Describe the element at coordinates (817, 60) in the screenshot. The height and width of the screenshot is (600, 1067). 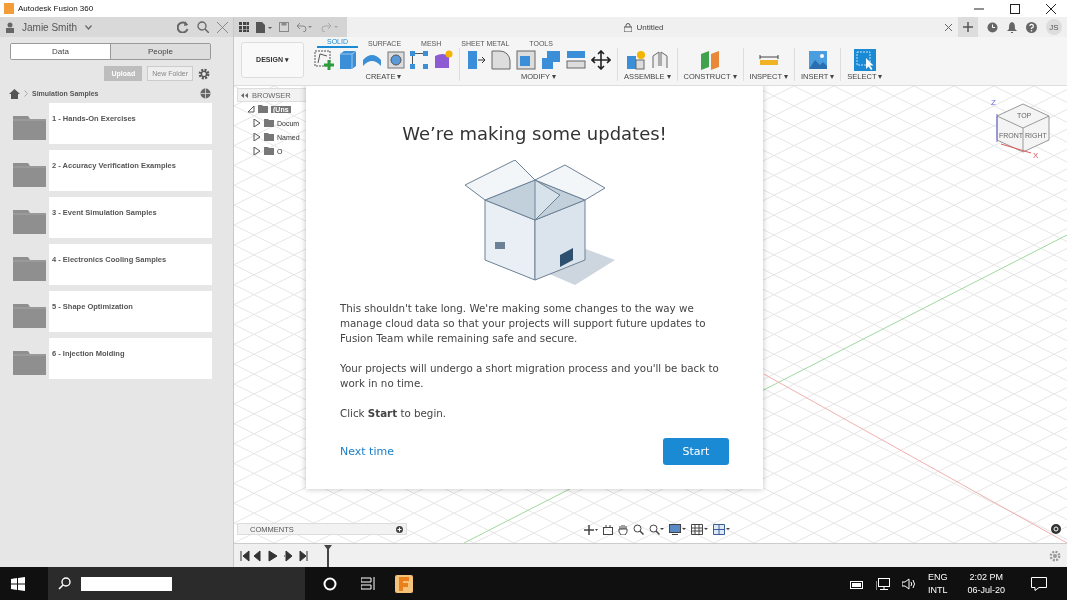
I see `image-icon` at that location.